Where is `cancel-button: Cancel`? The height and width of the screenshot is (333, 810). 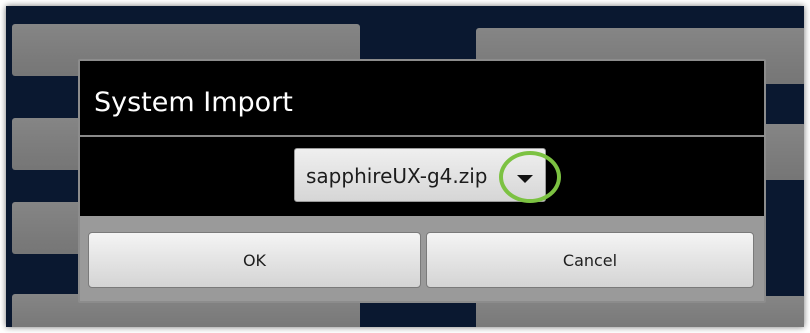
cancel-button: Cancel is located at coordinates (590, 260).